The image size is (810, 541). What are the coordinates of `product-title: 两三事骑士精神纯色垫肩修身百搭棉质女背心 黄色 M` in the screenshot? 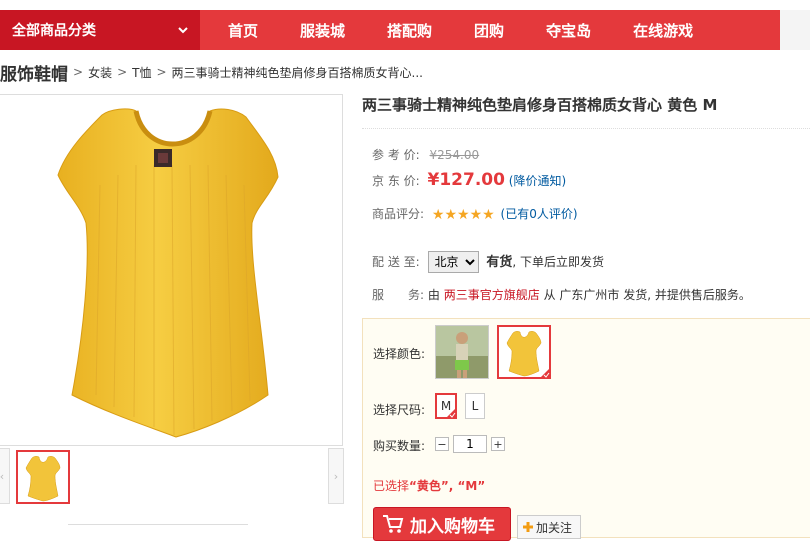 It's located at (540, 105).